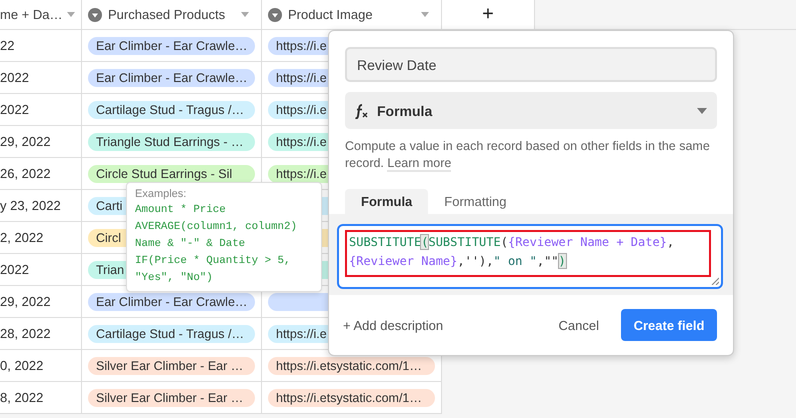 The image size is (796, 418). I want to click on add-column-button: +, so click(488, 14).